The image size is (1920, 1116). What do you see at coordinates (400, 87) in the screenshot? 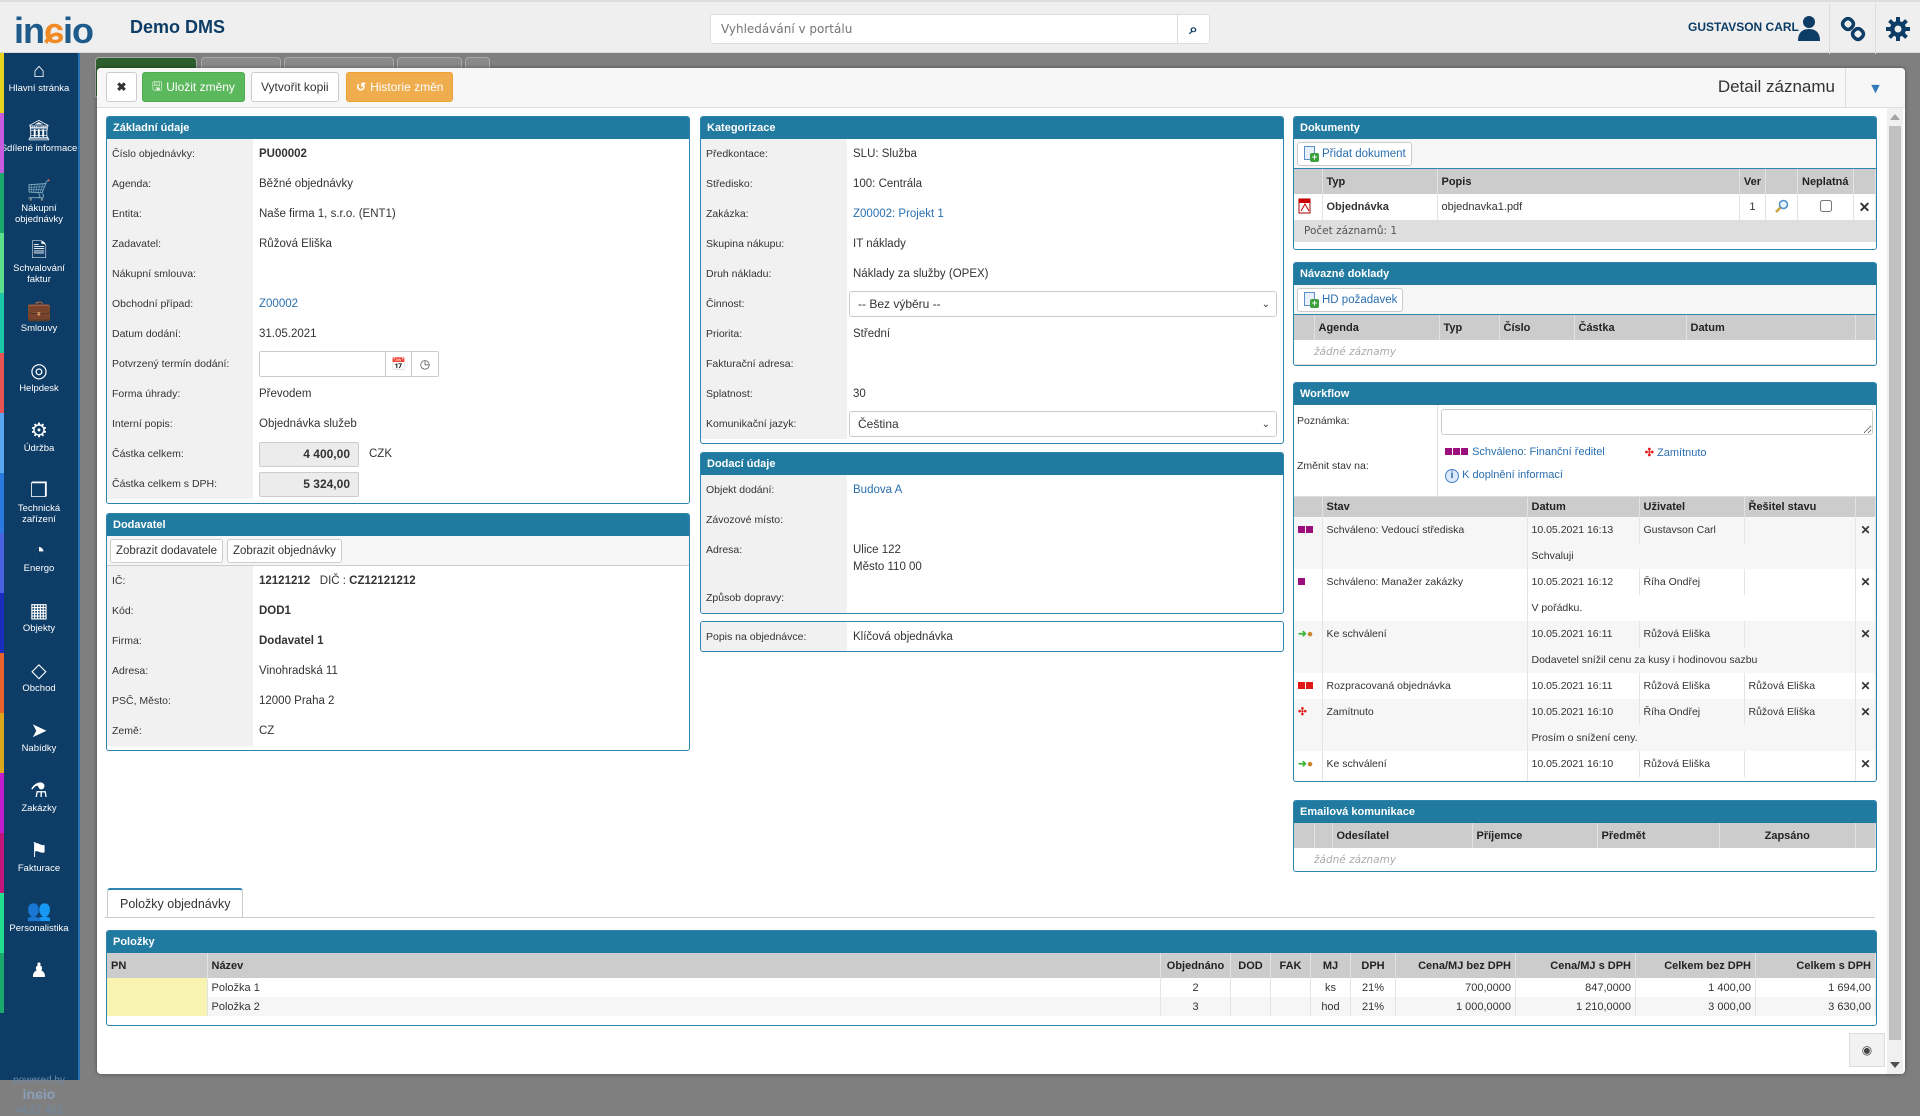
I see `change-history-button: ↺ Historie změn` at bounding box center [400, 87].